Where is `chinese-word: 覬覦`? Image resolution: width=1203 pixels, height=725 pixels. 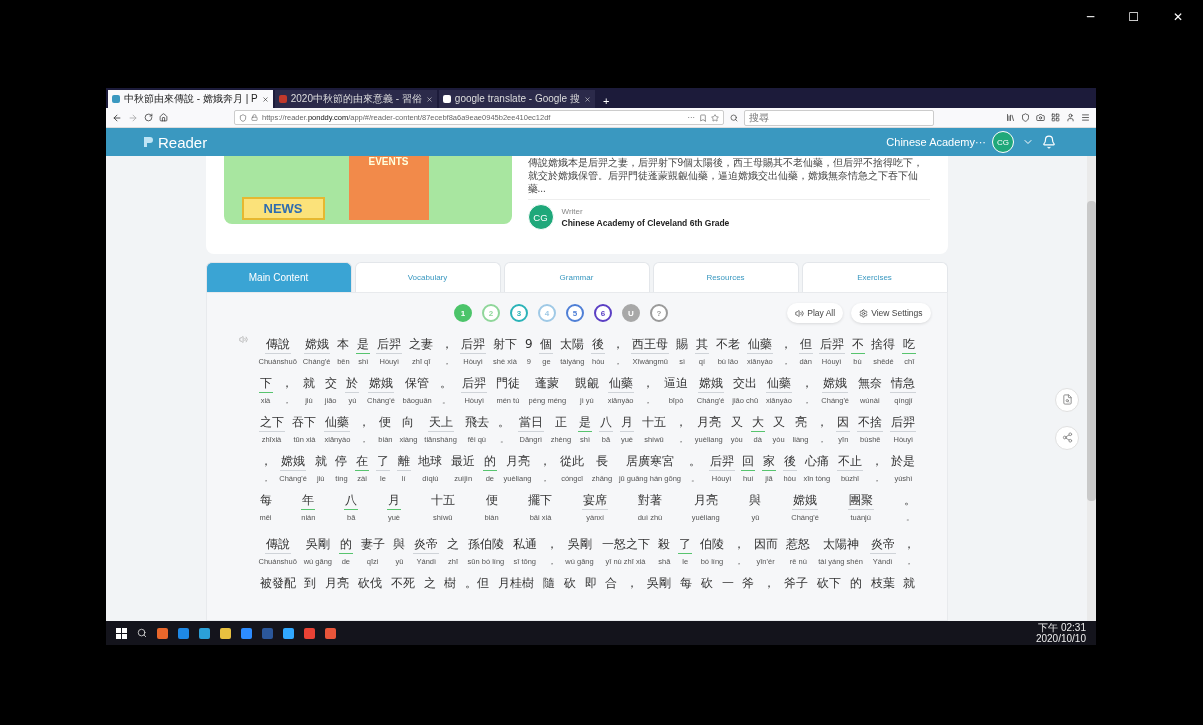 chinese-word: 覬覦 is located at coordinates (586, 384).